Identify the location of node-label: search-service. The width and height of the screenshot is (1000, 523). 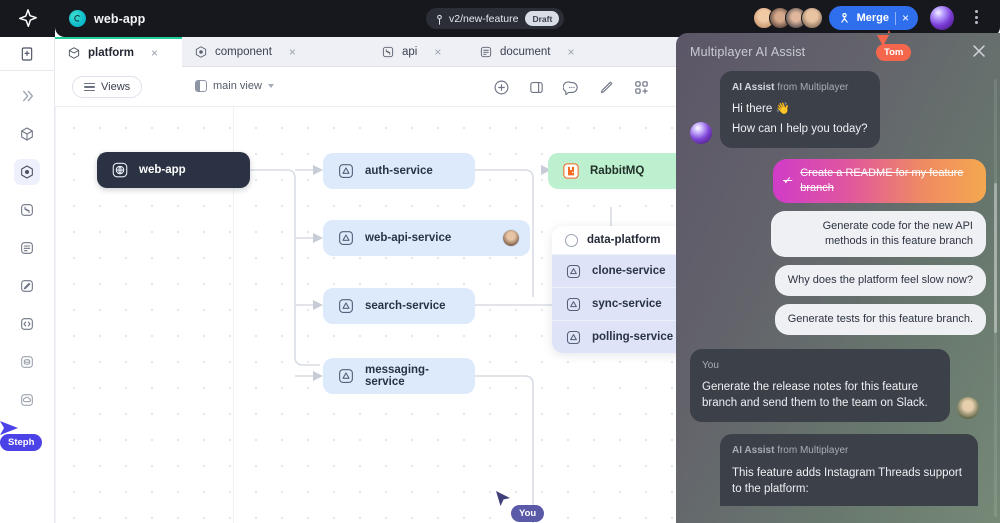
(405, 306).